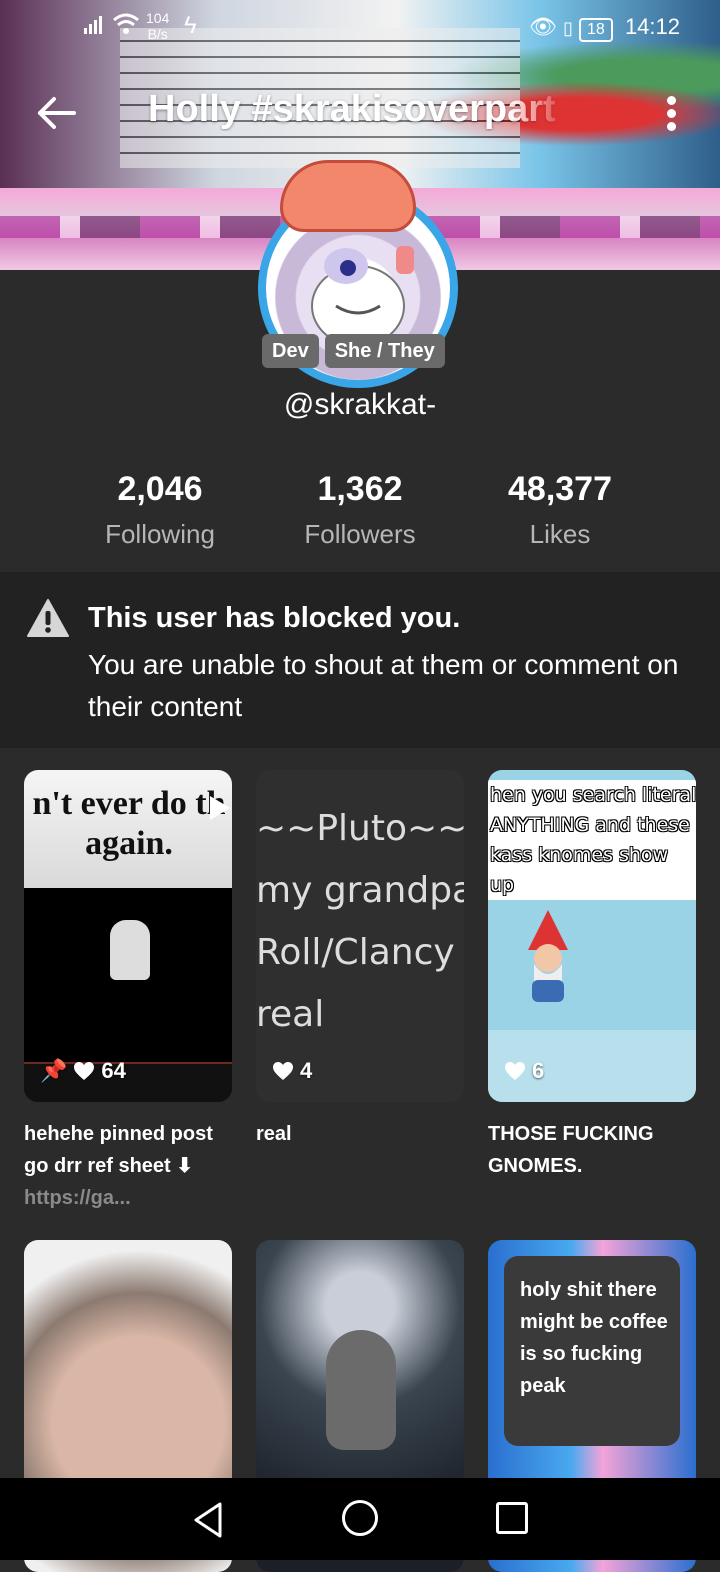 This screenshot has width=720, height=1572. I want to click on sans-figure, so click(130, 950).